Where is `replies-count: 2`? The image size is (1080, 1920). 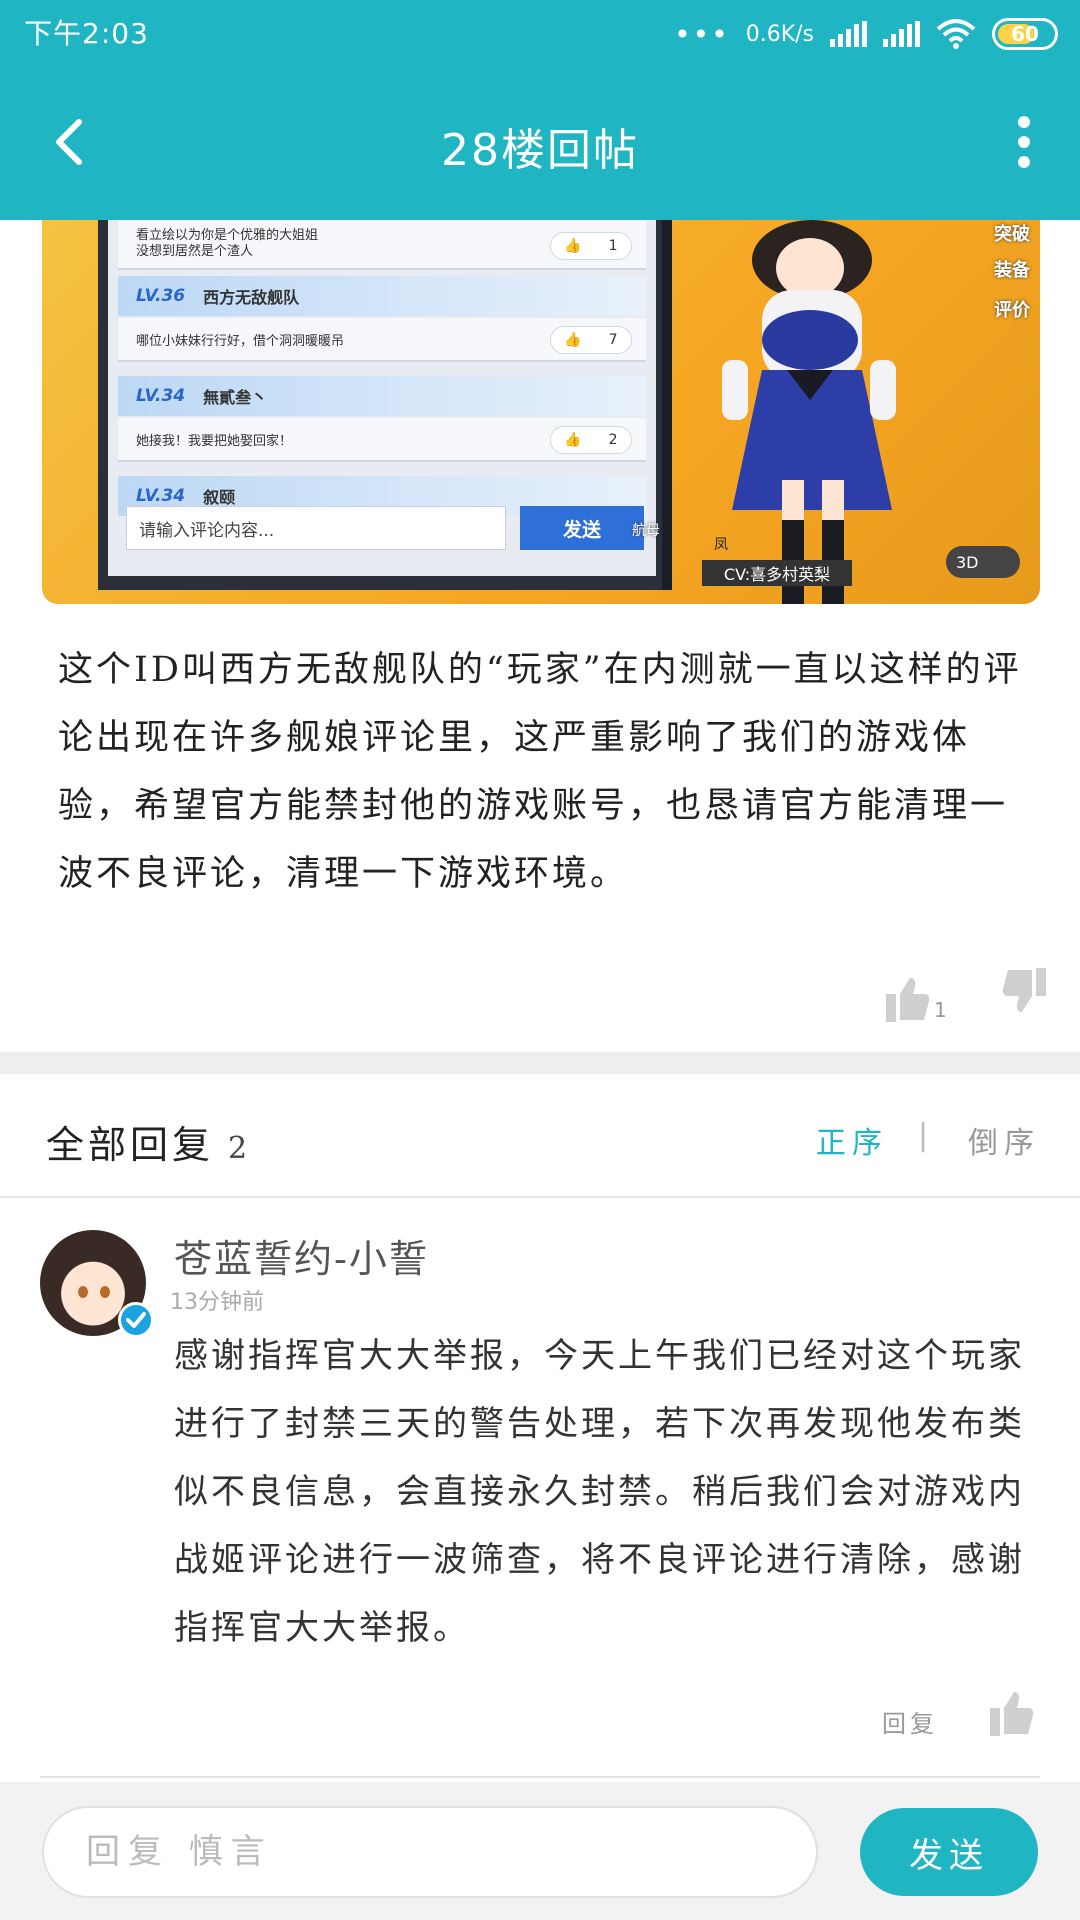
replies-count: 2 is located at coordinates (240, 1148).